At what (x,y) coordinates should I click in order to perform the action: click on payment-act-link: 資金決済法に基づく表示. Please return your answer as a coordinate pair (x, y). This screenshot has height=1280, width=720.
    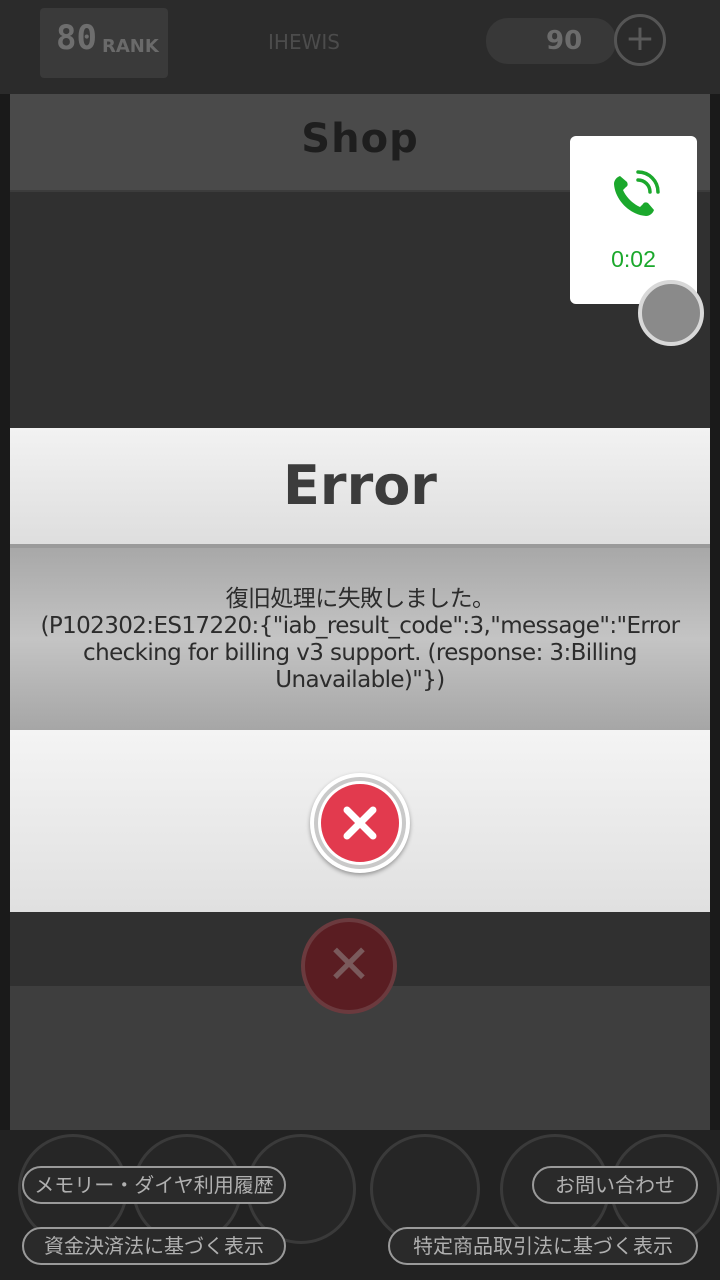
    Looking at the image, I should click on (154, 1246).